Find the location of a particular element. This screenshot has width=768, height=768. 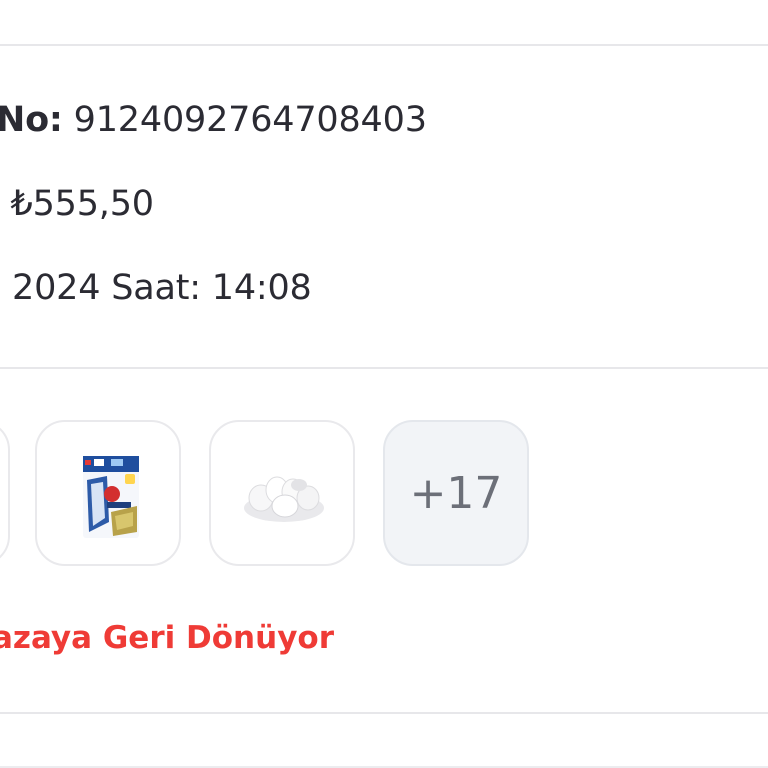

product-thumbnail-partial is located at coordinates (5, 493).